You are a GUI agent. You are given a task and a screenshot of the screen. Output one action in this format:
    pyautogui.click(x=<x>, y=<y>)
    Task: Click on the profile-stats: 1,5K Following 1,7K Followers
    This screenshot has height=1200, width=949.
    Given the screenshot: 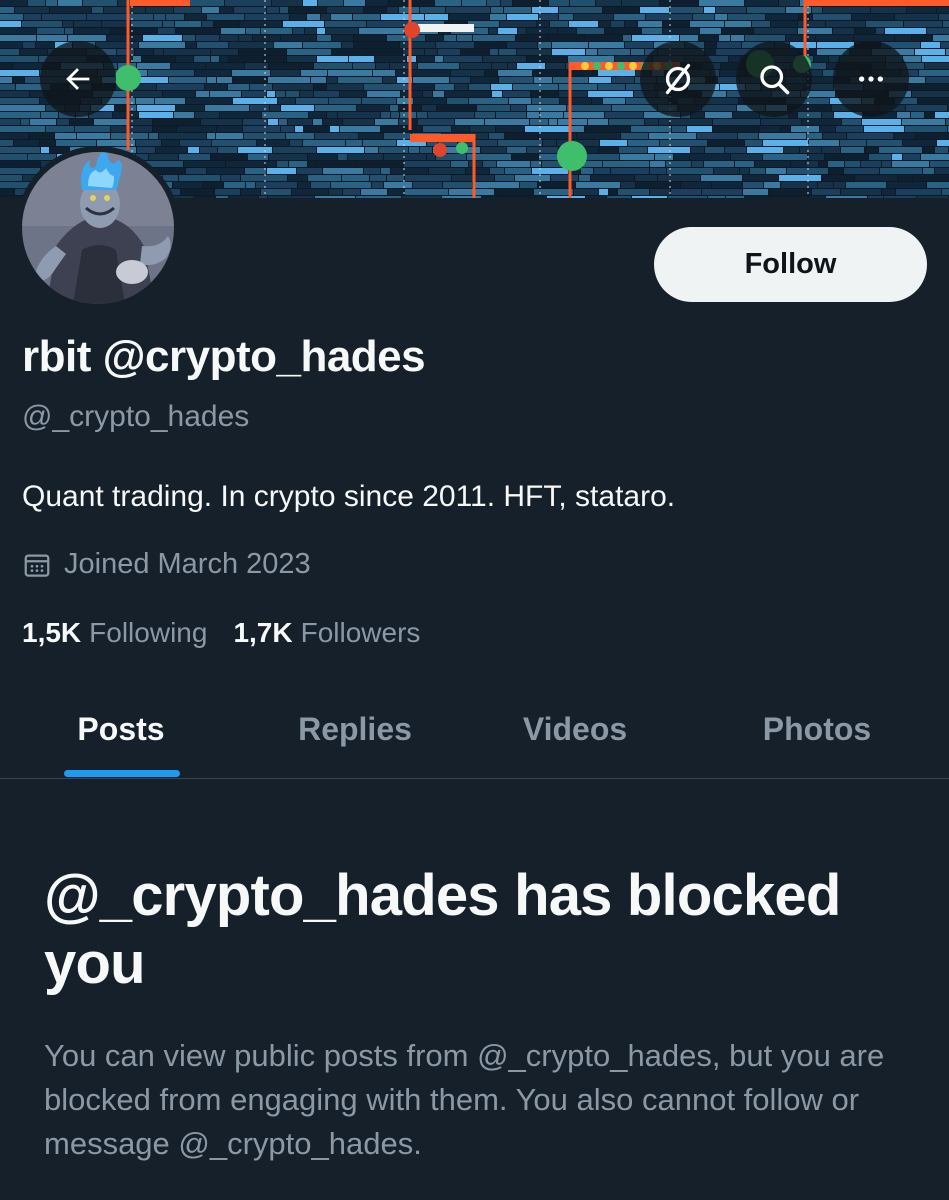 What is the action you would take?
    pyautogui.click(x=221, y=633)
    